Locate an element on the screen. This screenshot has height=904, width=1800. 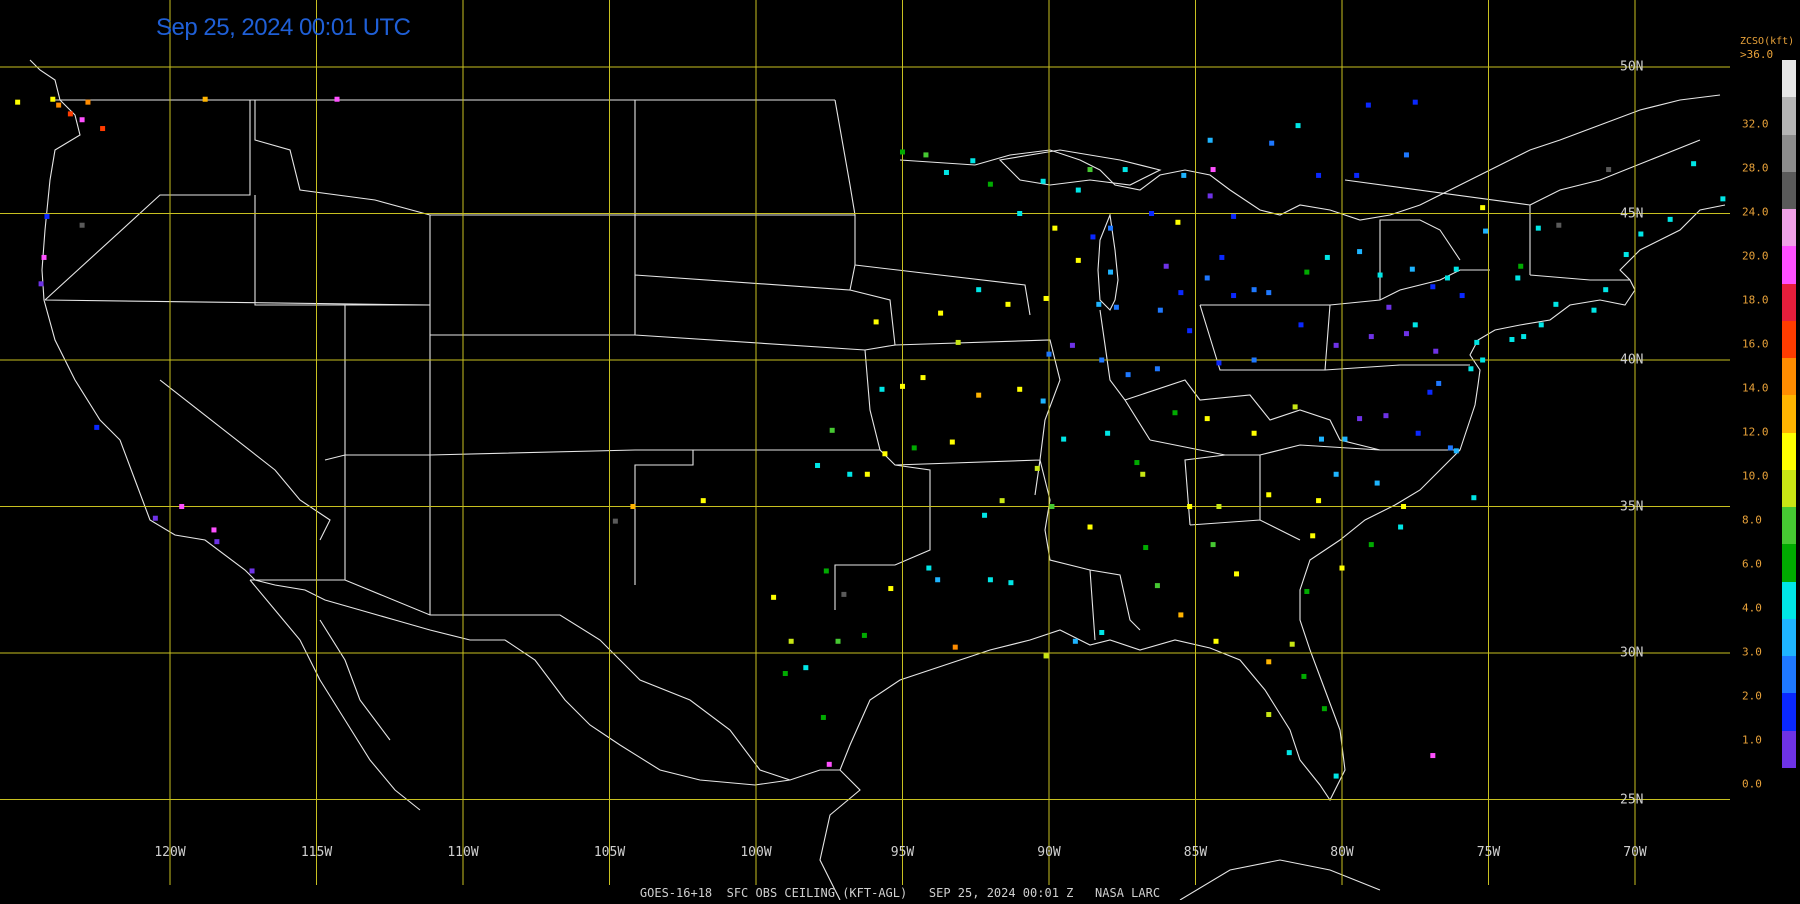
lake-michigan is located at coordinates (1108, 261).